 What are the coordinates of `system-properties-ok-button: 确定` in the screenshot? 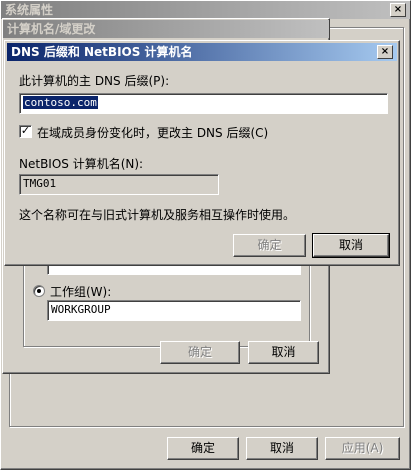 It's located at (203, 448).